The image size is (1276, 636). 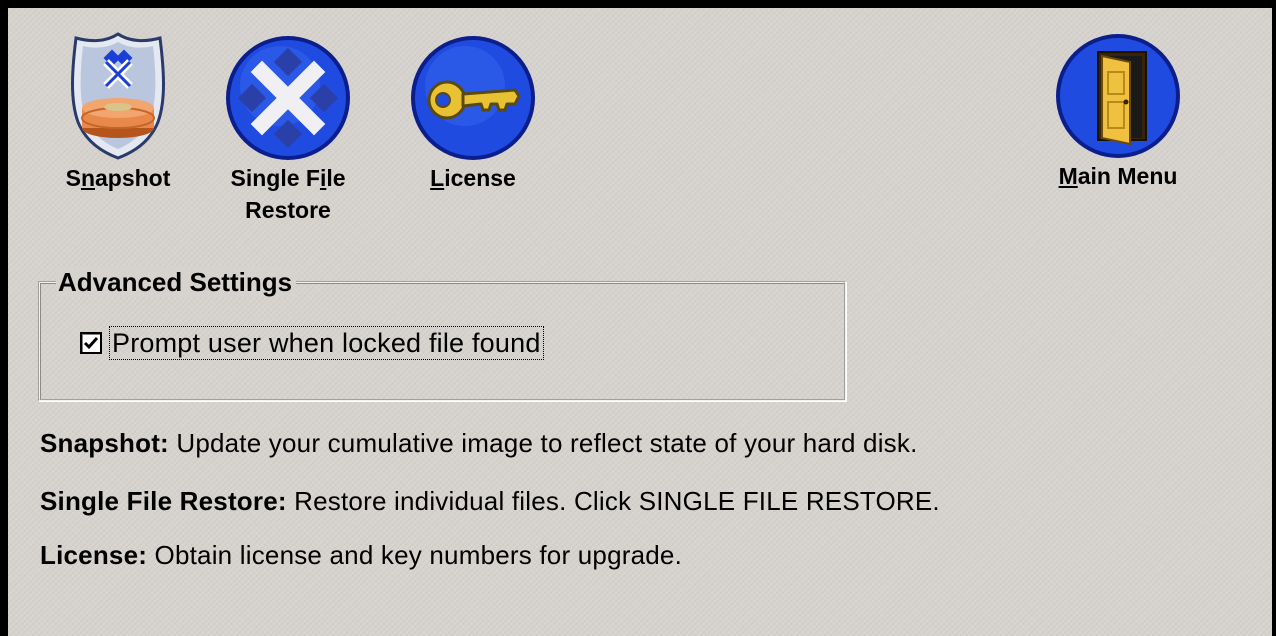 What do you see at coordinates (118, 96) in the screenshot?
I see `shield-disk-icon` at bounding box center [118, 96].